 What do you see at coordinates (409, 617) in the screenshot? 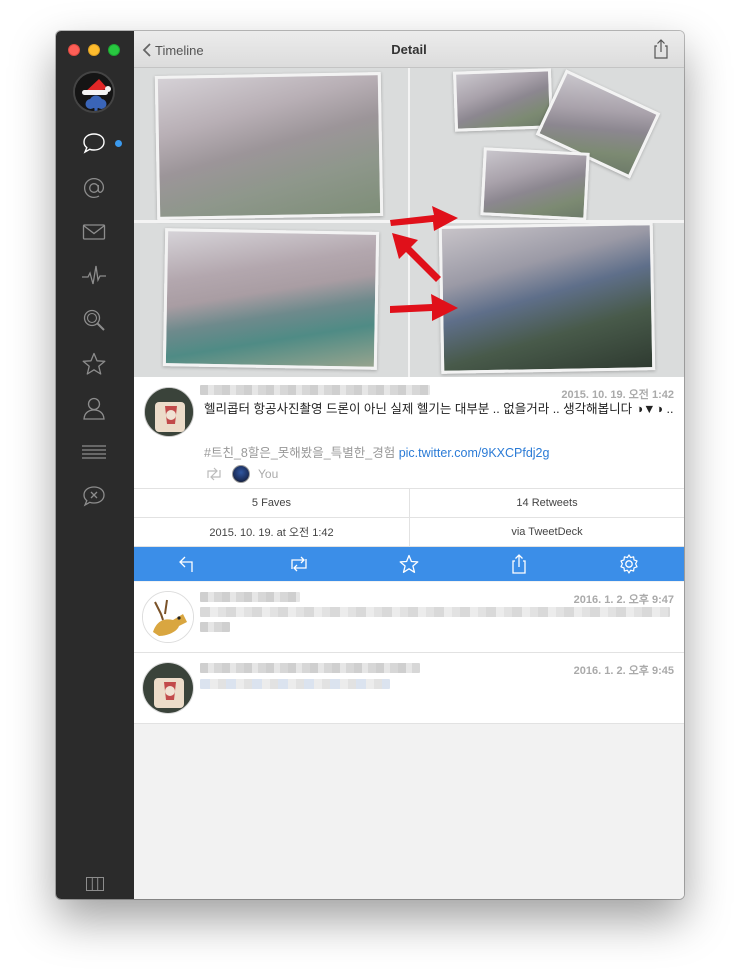
I see `list-item: 2016. 1. 2. 오후 9:47` at bounding box center [409, 617].